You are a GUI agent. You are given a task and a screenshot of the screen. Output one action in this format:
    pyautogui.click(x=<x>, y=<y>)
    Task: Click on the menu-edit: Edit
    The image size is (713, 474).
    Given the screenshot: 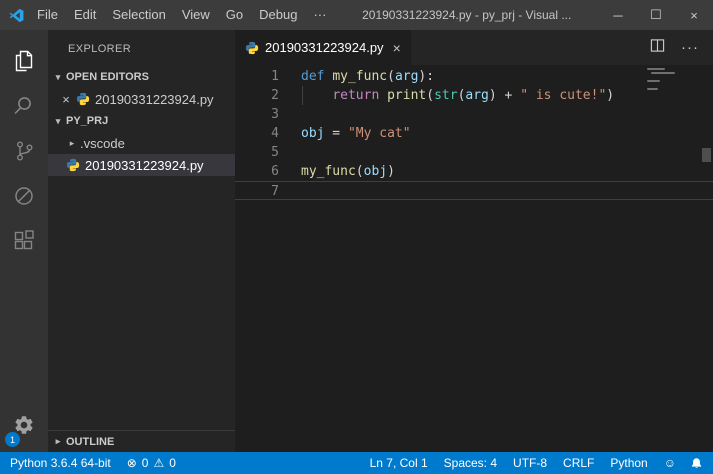 What is the action you would take?
    pyautogui.click(x=85, y=15)
    